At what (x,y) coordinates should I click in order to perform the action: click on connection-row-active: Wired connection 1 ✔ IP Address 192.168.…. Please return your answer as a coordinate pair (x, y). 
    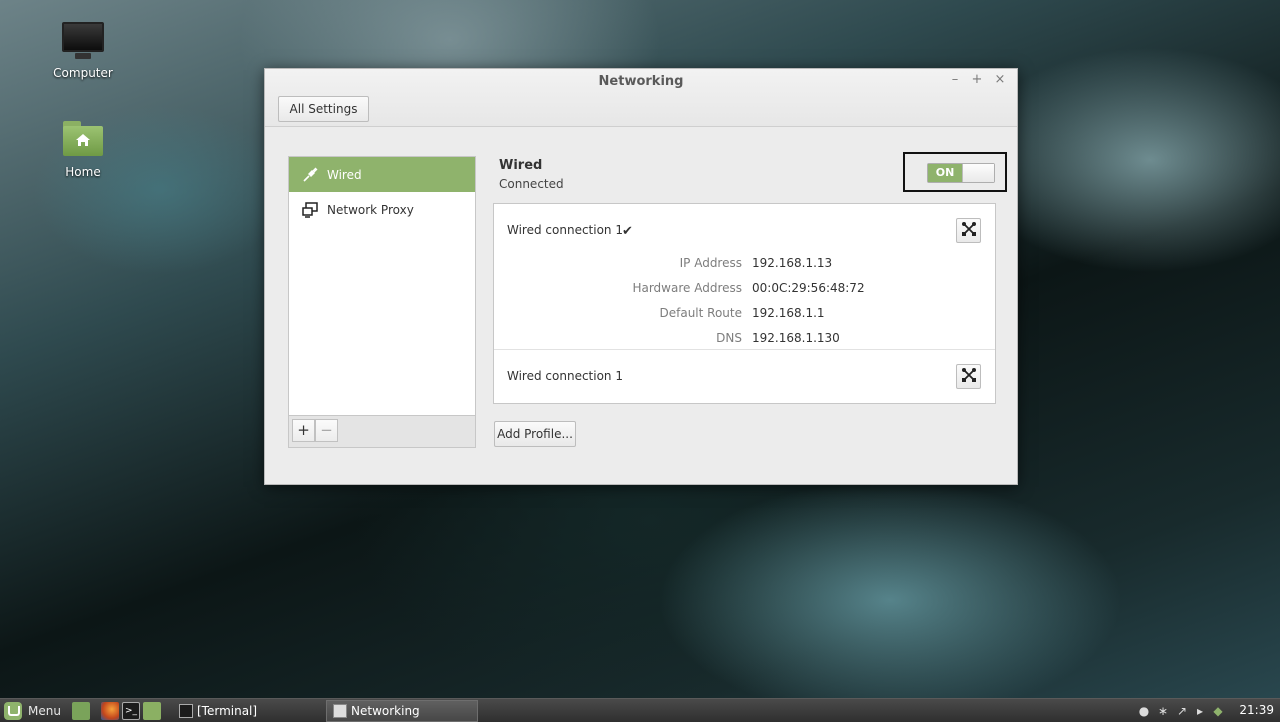
    Looking at the image, I should click on (744, 276).